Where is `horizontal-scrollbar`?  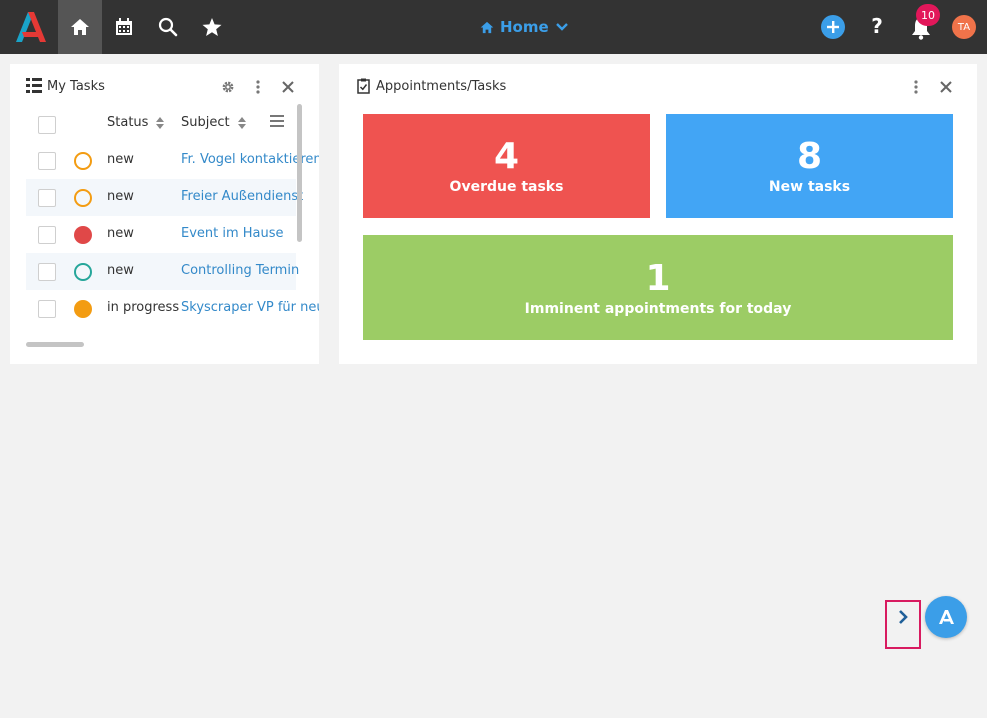 horizontal-scrollbar is located at coordinates (55, 344).